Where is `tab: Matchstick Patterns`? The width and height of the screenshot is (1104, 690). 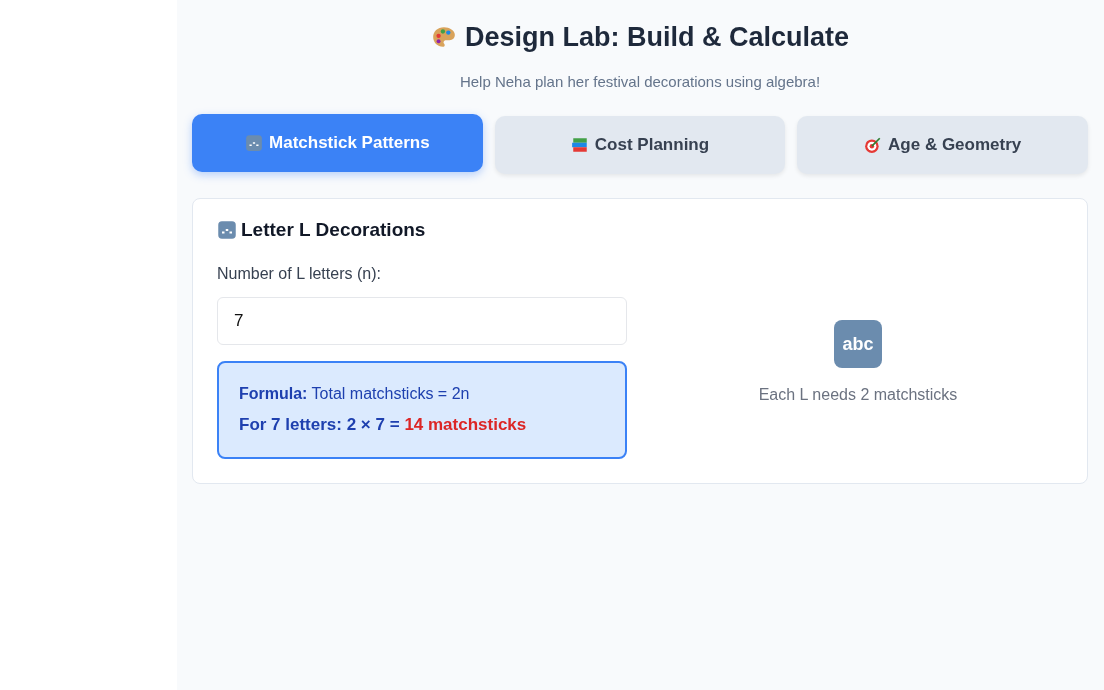 tab: Matchstick Patterns is located at coordinates (337, 143).